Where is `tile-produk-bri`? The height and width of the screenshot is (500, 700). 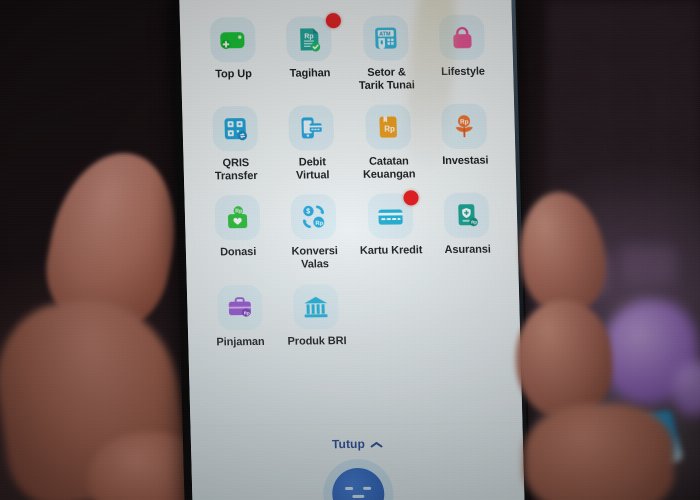 tile-produk-bri is located at coordinates (316, 306).